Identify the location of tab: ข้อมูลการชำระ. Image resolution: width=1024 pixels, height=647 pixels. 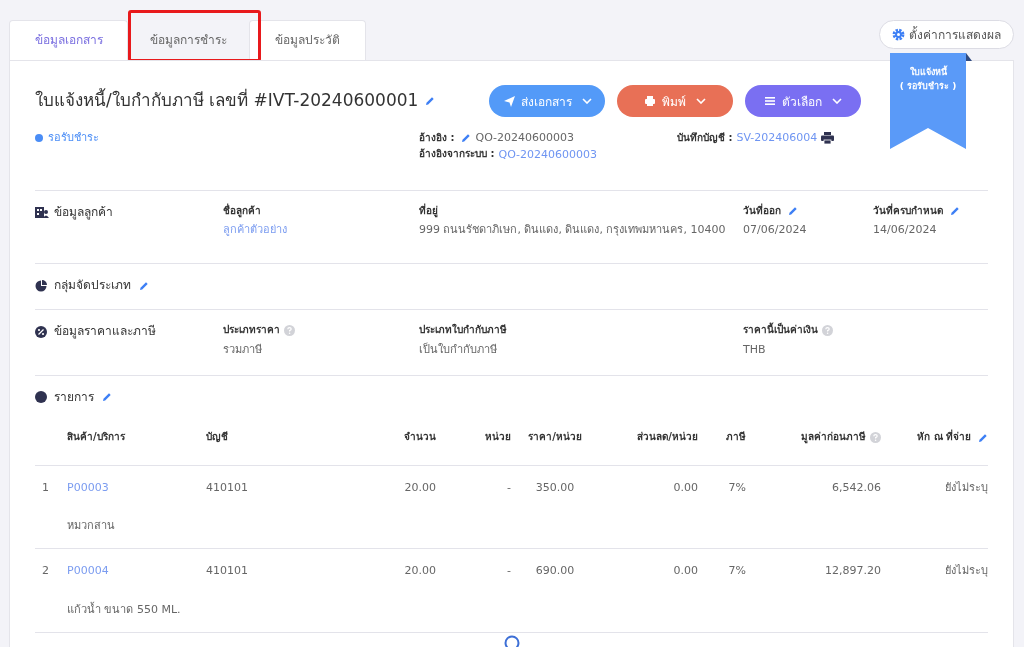
(188, 40).